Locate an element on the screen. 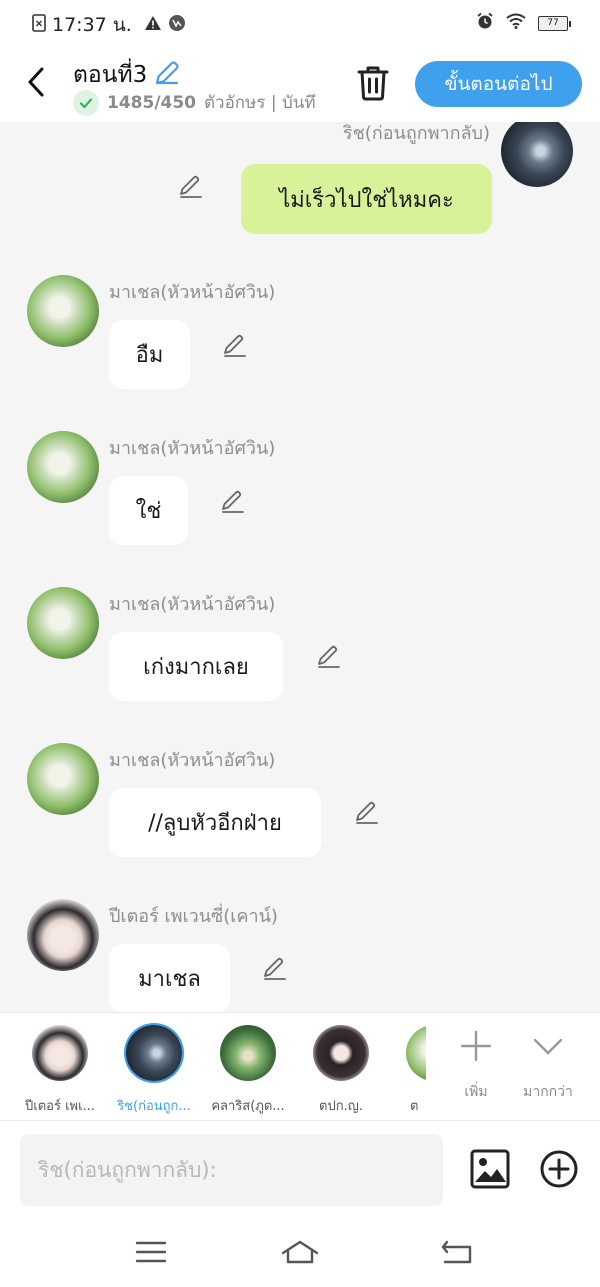 The height and width of the screenshot is (1287, 600). status-bar: 17:37 น. 77 is located at coordinates (300, 23).